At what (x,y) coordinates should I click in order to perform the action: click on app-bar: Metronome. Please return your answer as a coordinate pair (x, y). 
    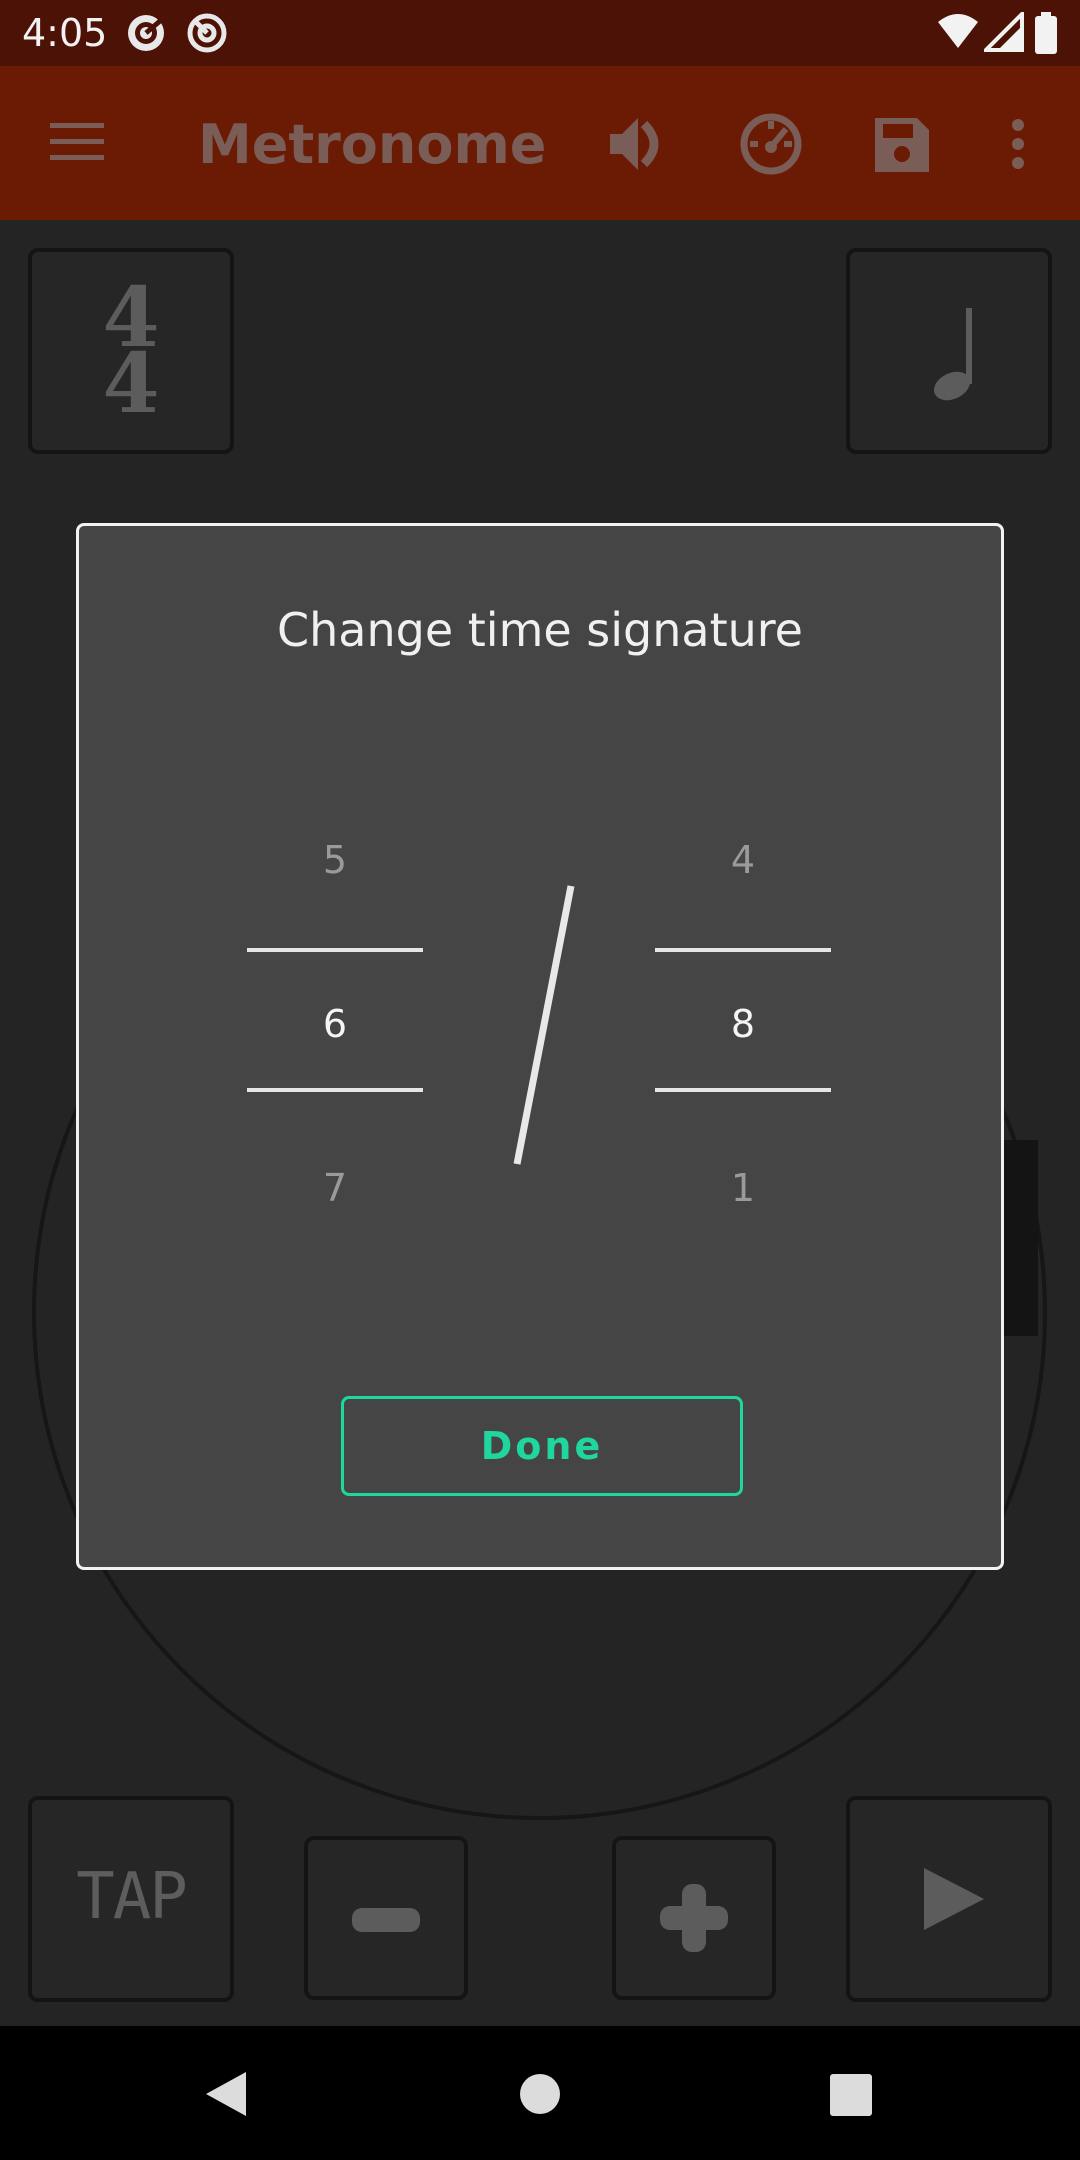
    Looking at the image, I should click on (540, 143).